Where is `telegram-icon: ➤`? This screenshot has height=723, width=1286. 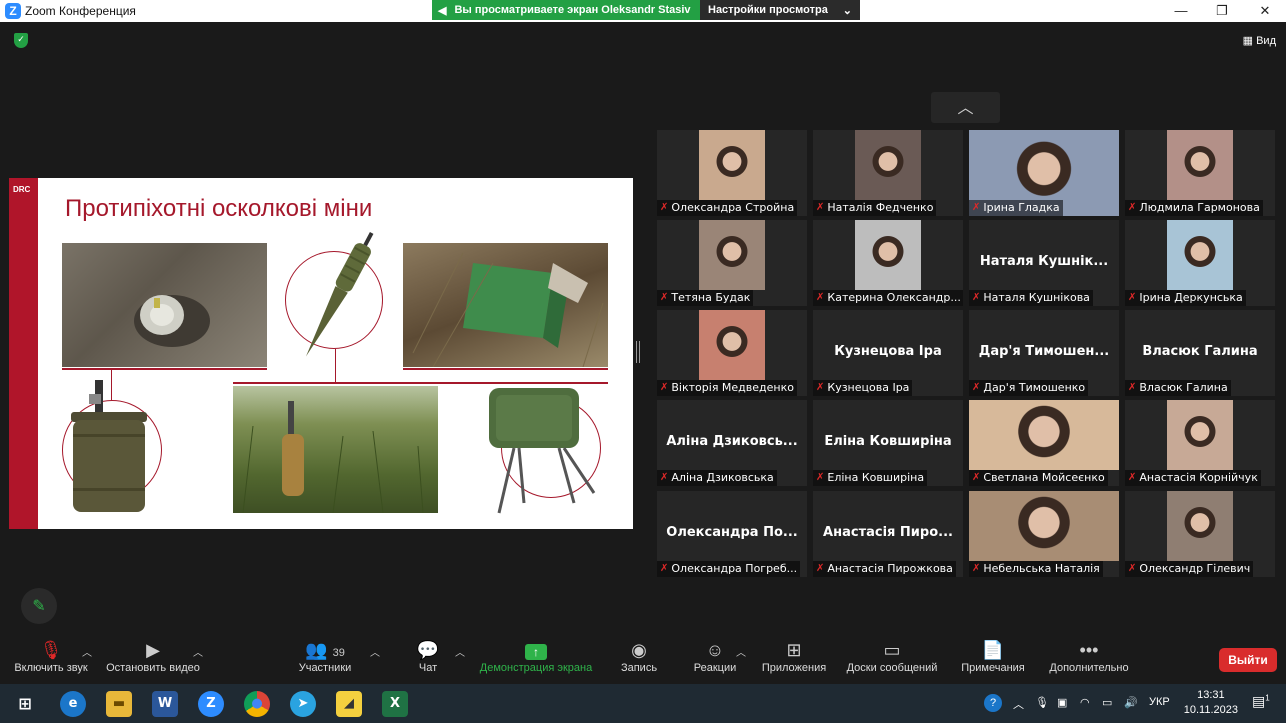 telegram-icon: ➤ is located at coordinates (303, 704).